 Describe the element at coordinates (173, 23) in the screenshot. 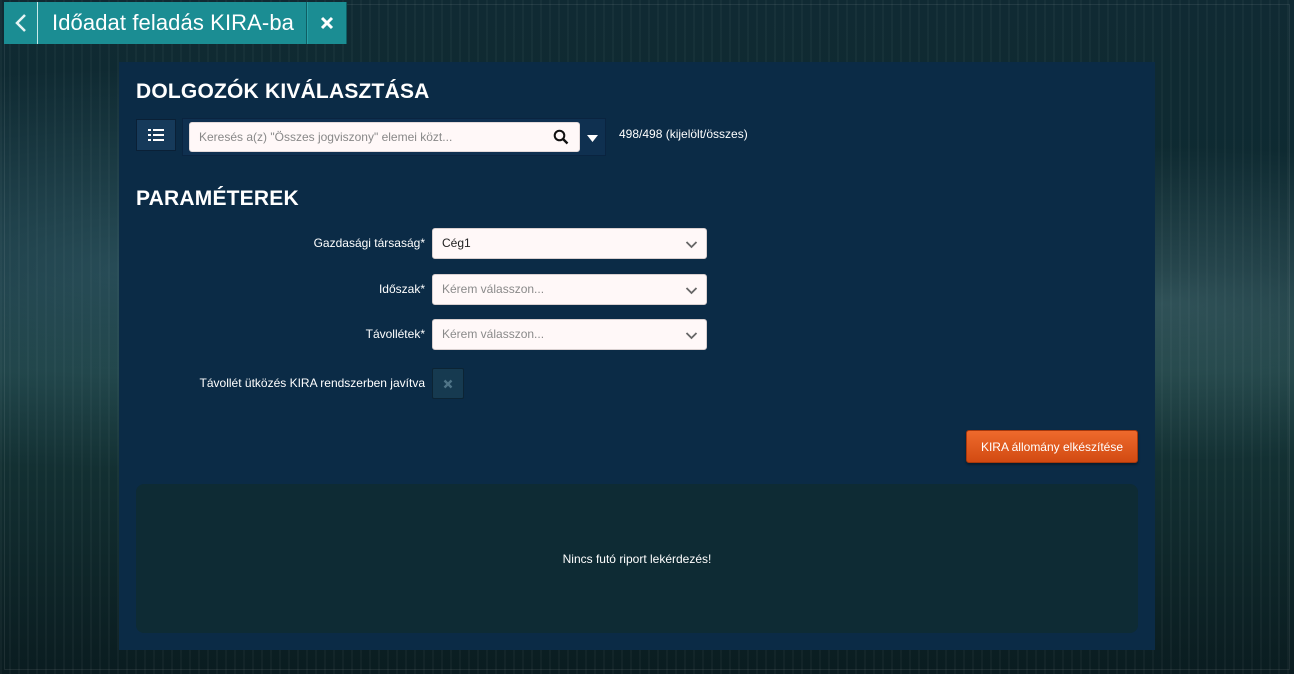

I see `page-title: Időadat feladás KIRA-ba` at that location.